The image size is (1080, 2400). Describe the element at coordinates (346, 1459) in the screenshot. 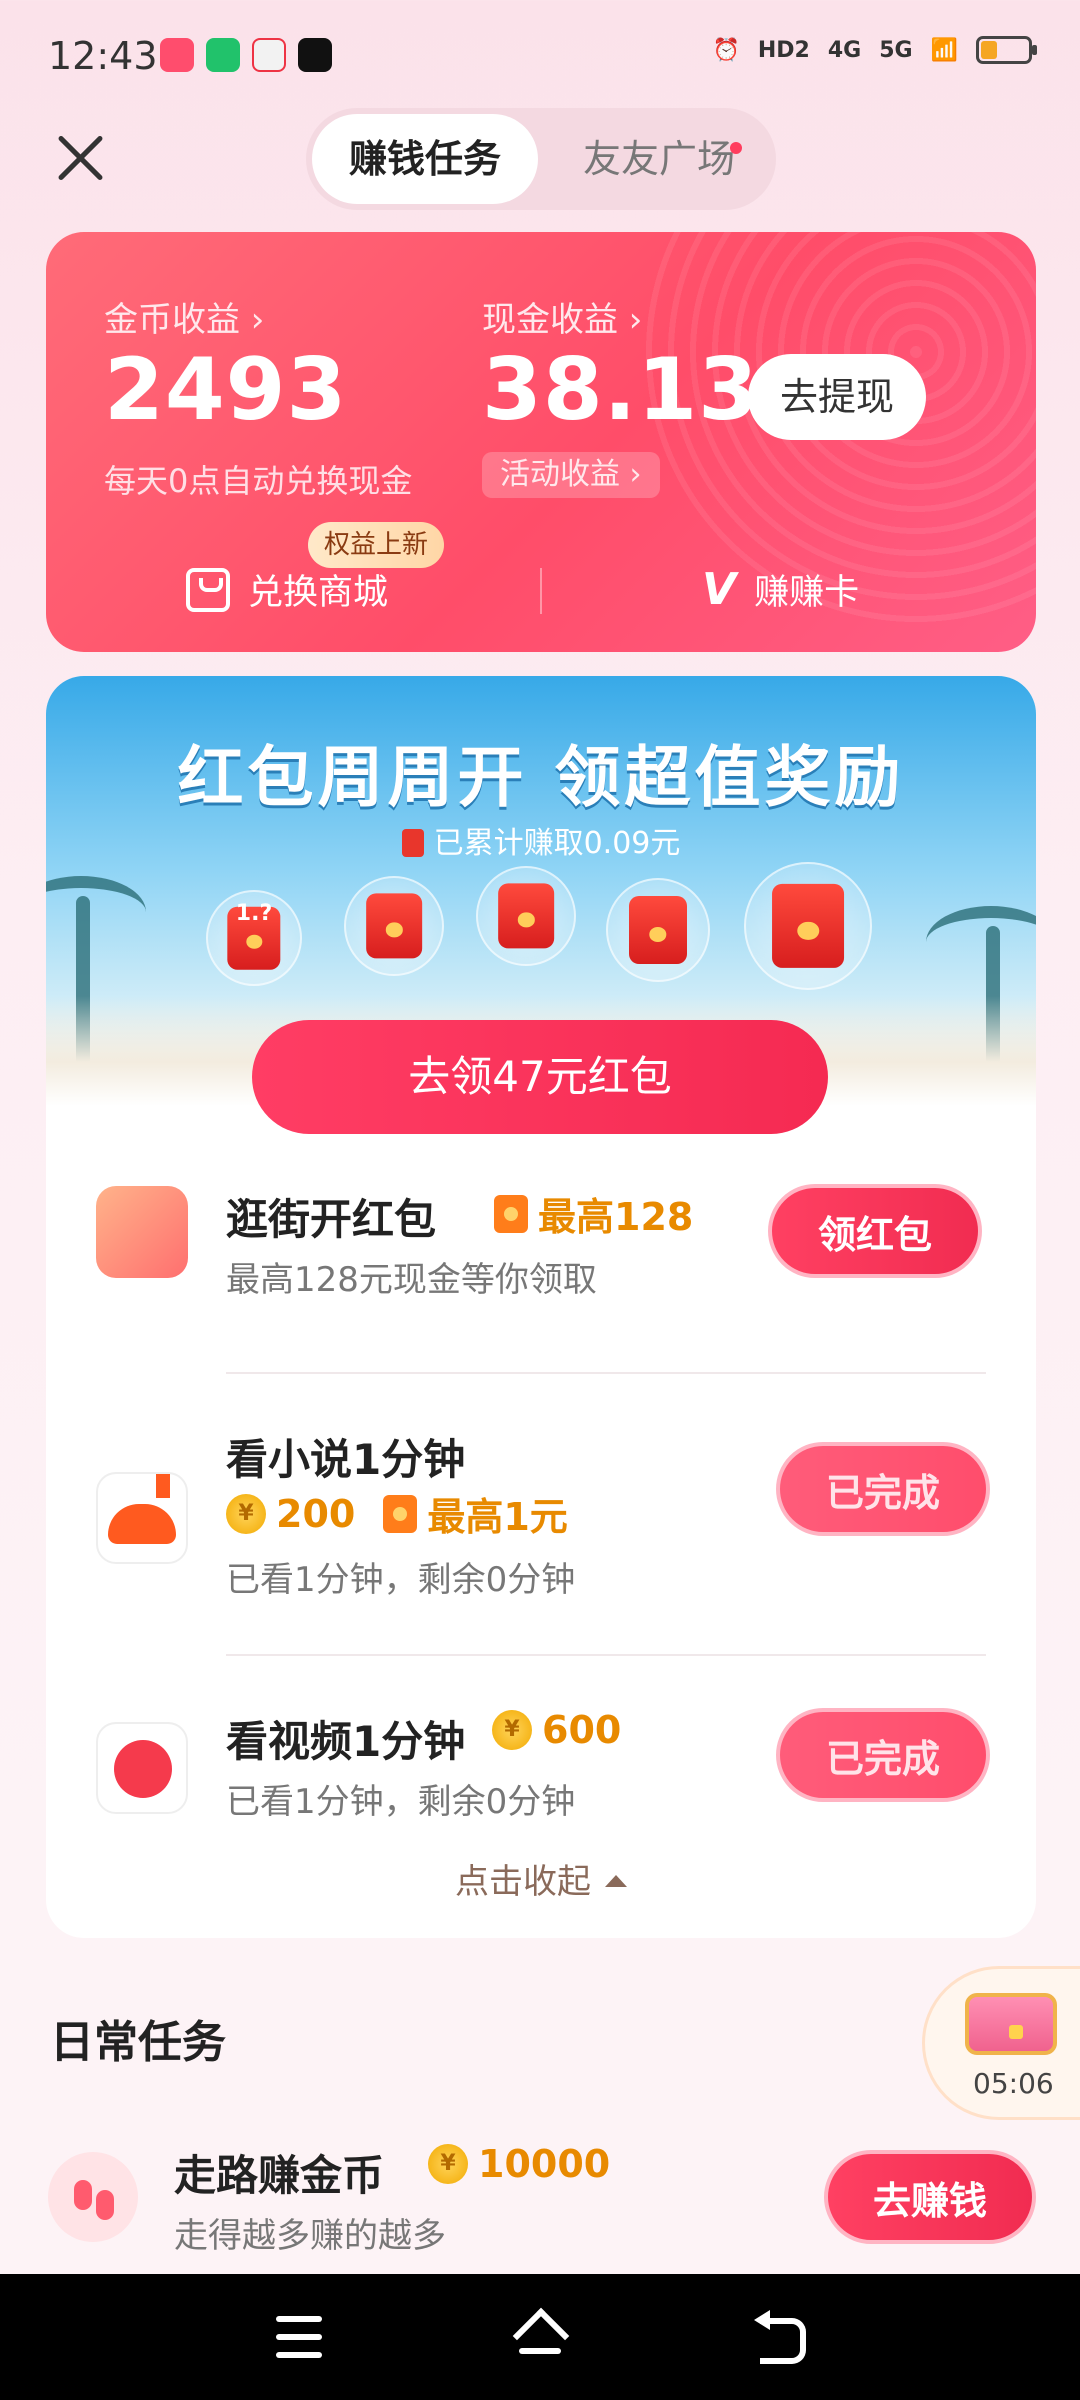

I see `task-title: 看小说1分钟` at that location.